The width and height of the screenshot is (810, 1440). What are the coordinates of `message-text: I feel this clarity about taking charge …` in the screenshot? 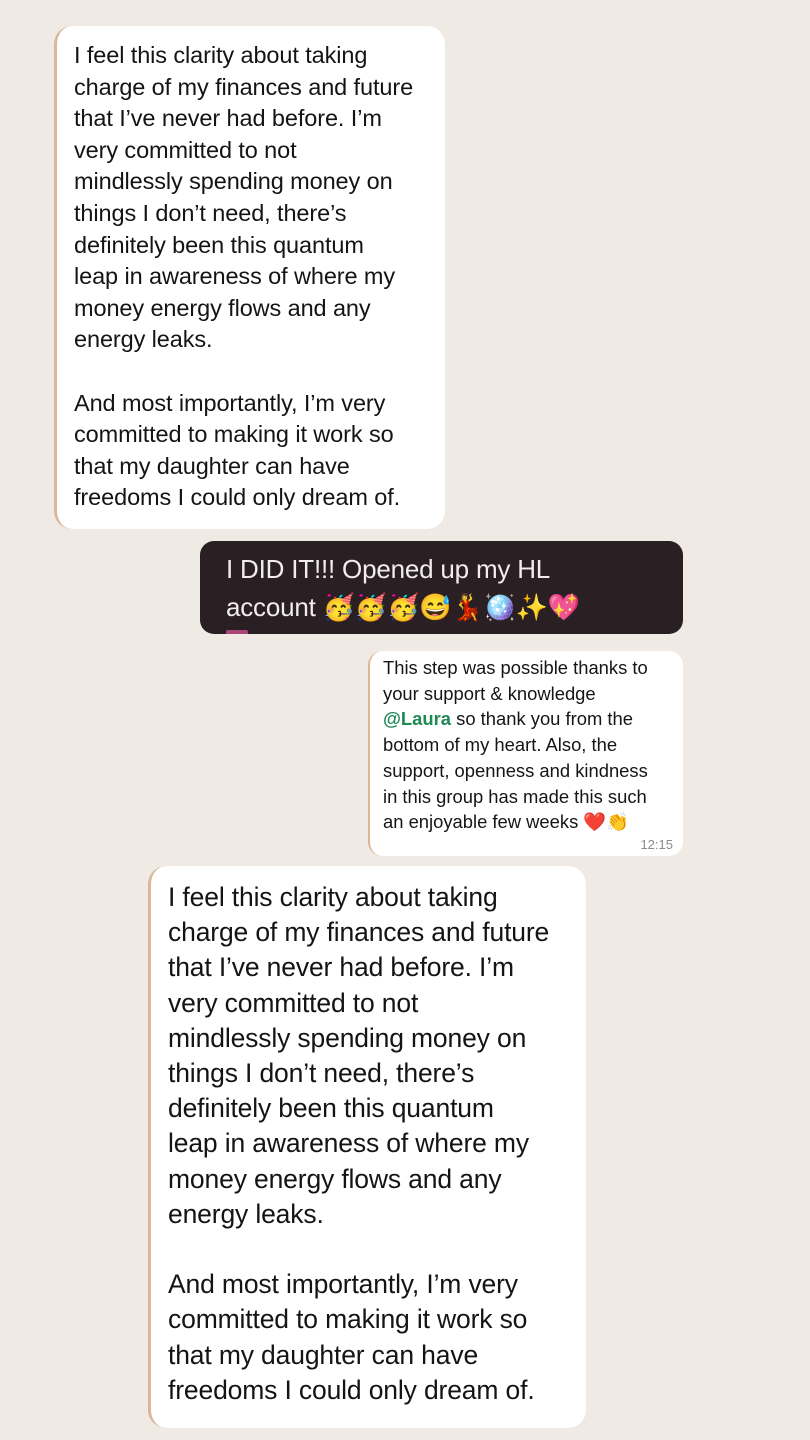 It's located at (244, 276).